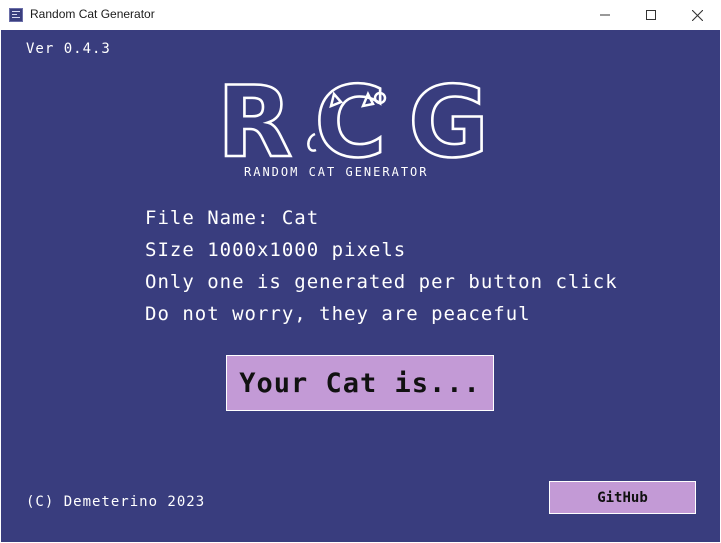 This screenshot has width=721, height=543. Describe the element at coordinates (381, 282) in the screenshot. I see `info-line-generation: Only one is generated per button click` at that location.